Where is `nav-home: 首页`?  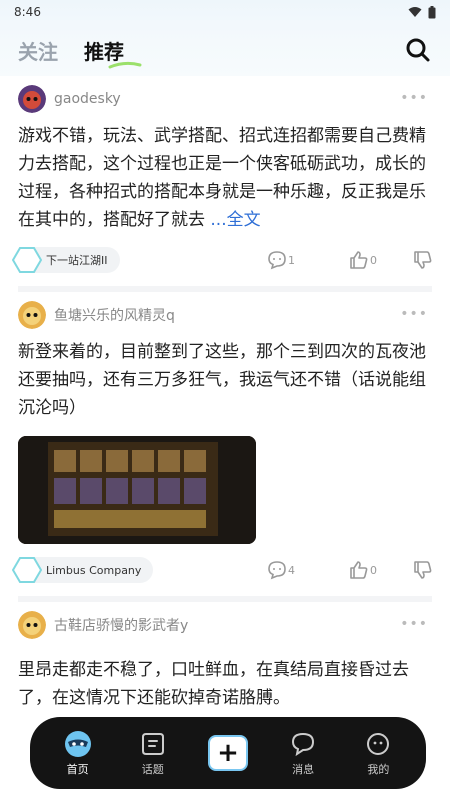
nav-home: 首页 is located at coordinates (78, 753).